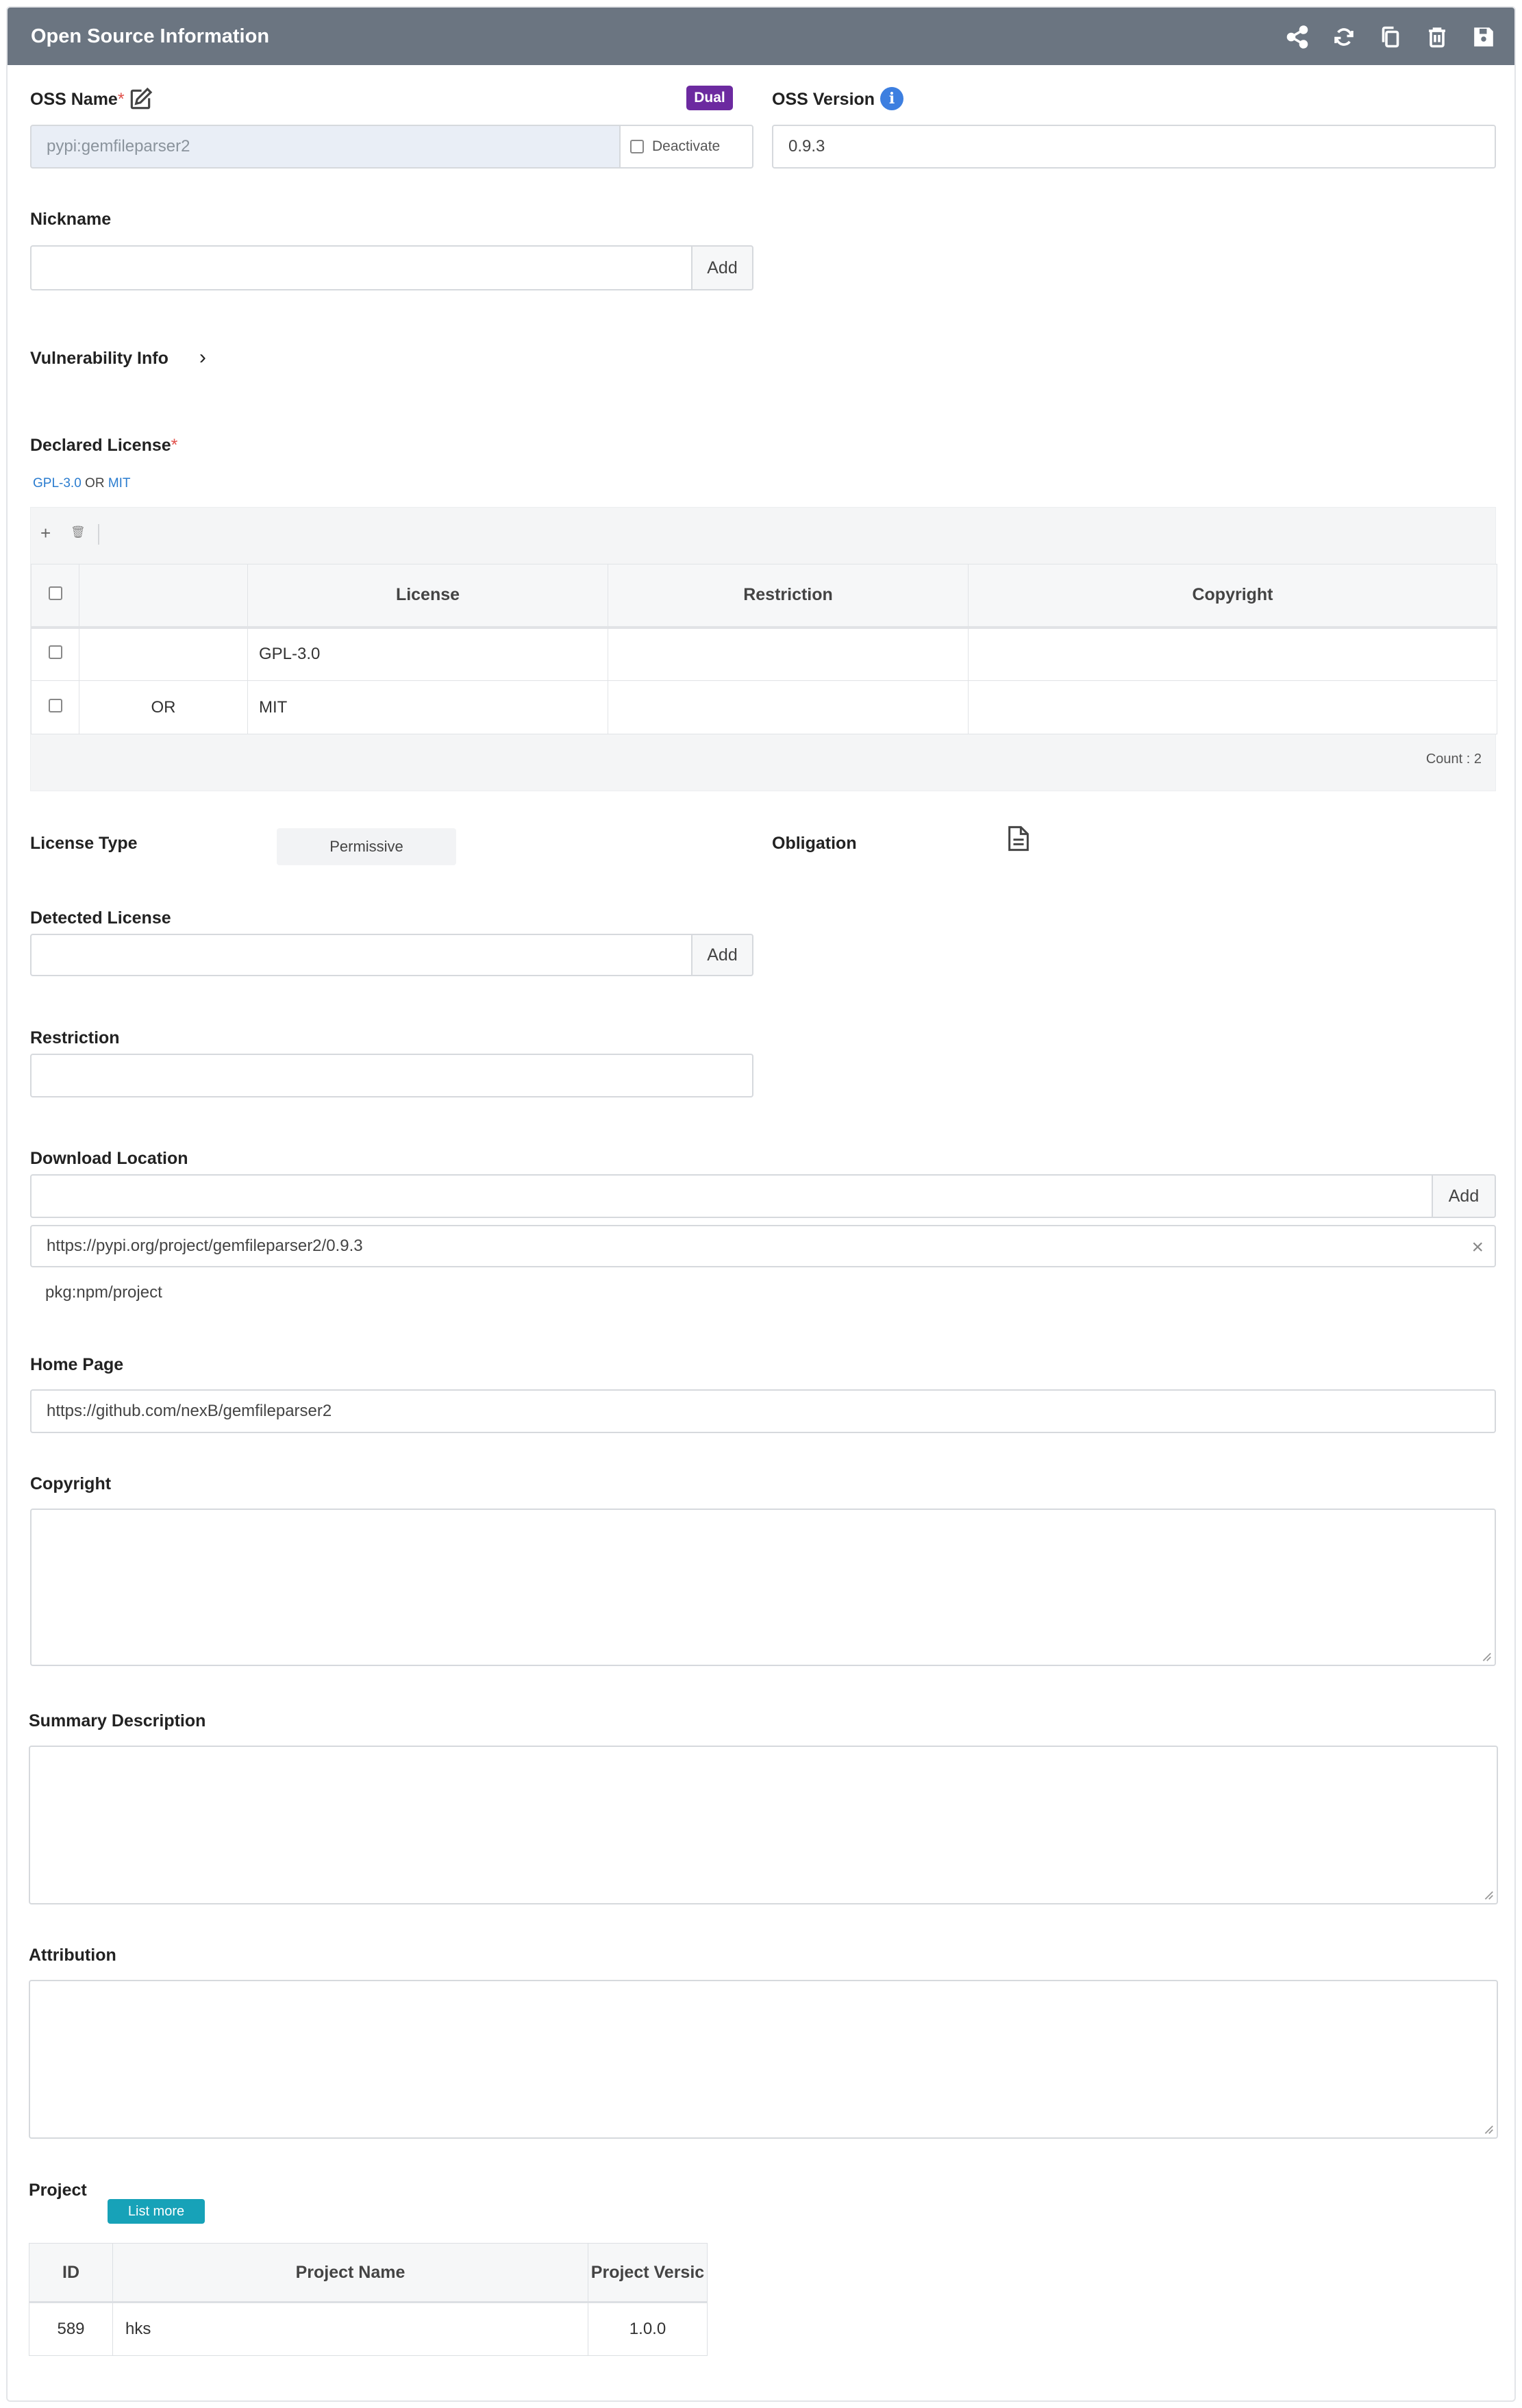 Image resolution: width=1522 pixels, height=2408 pixels. I want to click on copyright-textarea, so click(763, 1587).